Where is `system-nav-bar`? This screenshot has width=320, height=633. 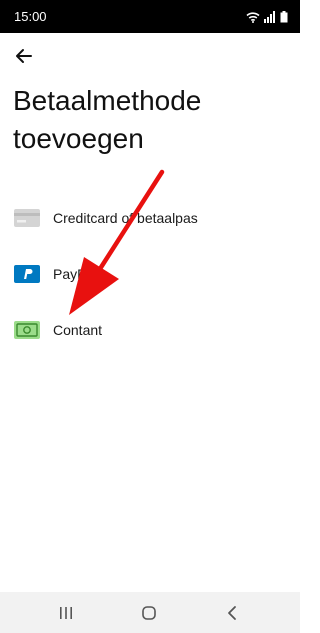 system-nav-bar is located at coordinates (150, 612).